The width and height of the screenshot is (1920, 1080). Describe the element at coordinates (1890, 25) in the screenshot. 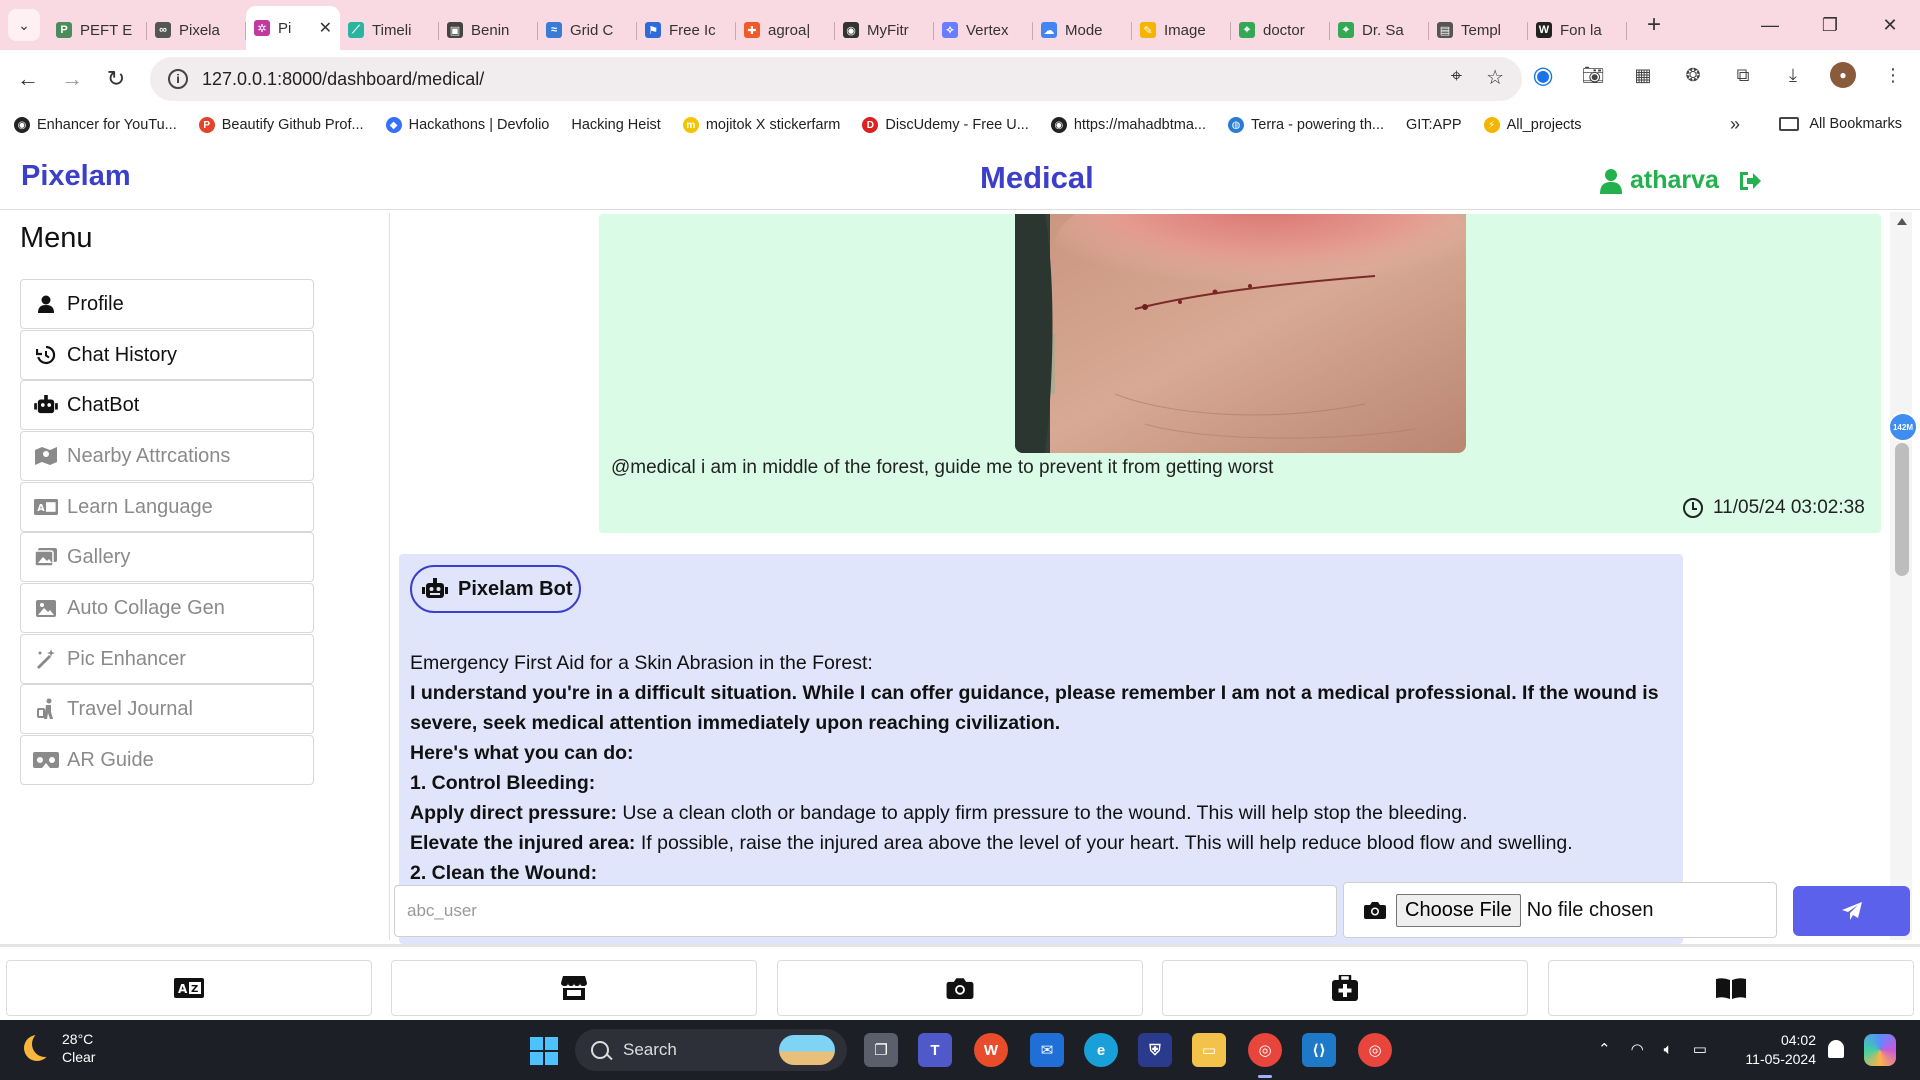

I see `close-window-icon: ✕` at that location.